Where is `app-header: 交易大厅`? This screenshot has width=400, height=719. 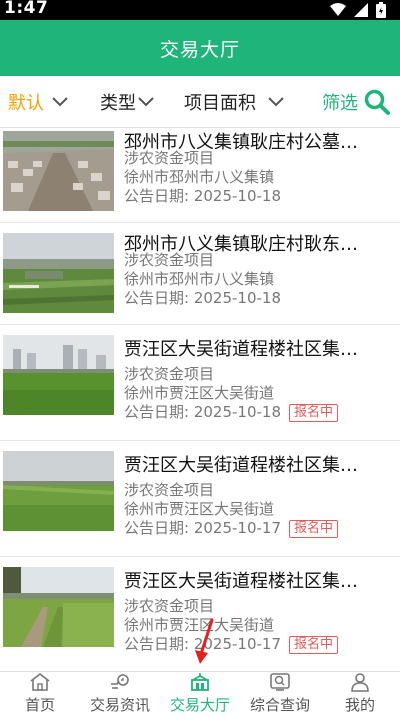
app-header: 交易大厅 is located at coordinates (200, 48).